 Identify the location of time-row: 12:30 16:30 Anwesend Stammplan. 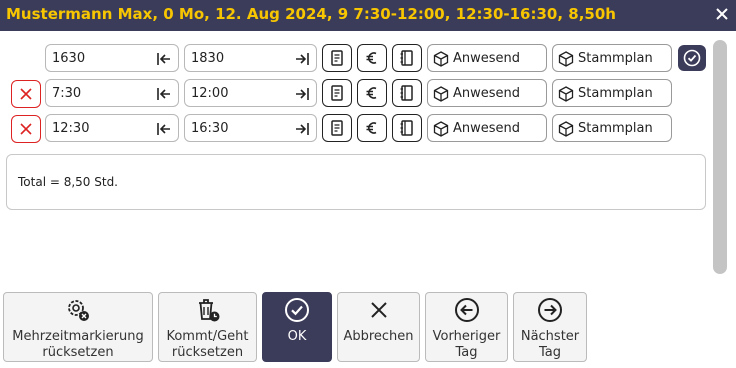
(368, 129).